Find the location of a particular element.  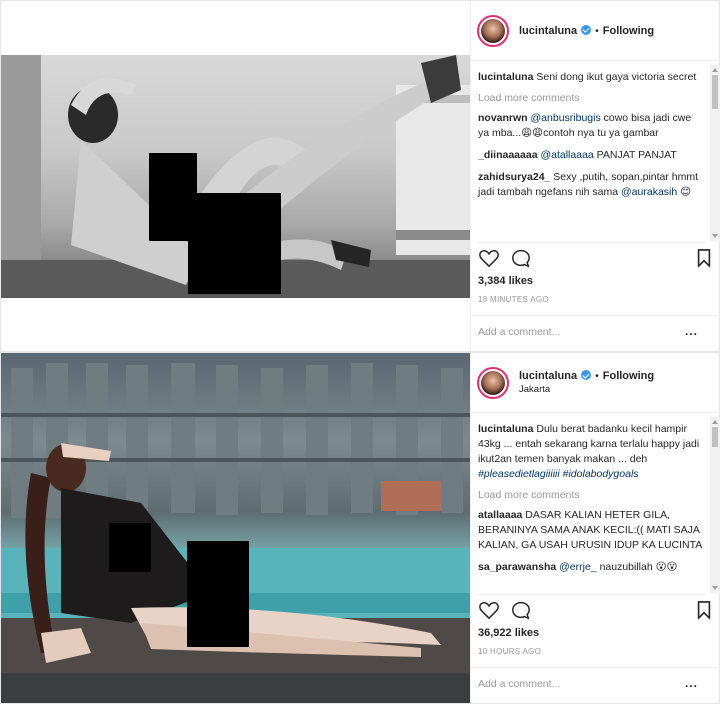

comment-text: PANJAT PANJAT is located at coordinates (635, 155).